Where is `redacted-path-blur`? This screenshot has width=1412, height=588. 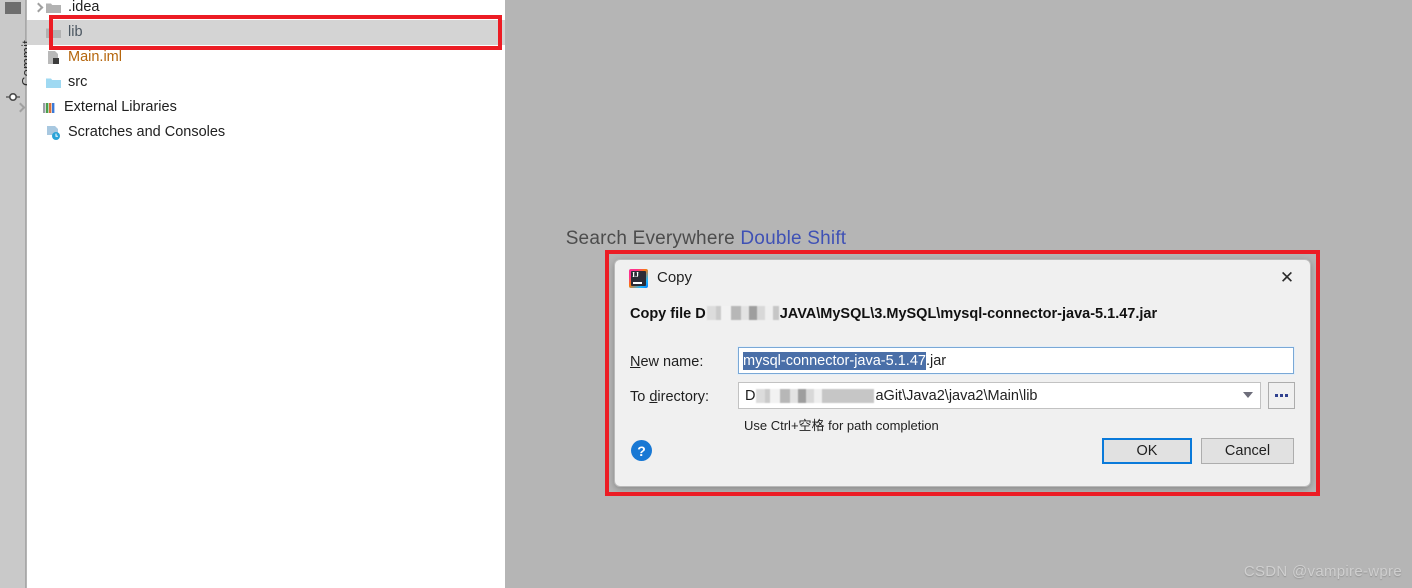 redacted-path-blur is located at coordinates (742, 313).